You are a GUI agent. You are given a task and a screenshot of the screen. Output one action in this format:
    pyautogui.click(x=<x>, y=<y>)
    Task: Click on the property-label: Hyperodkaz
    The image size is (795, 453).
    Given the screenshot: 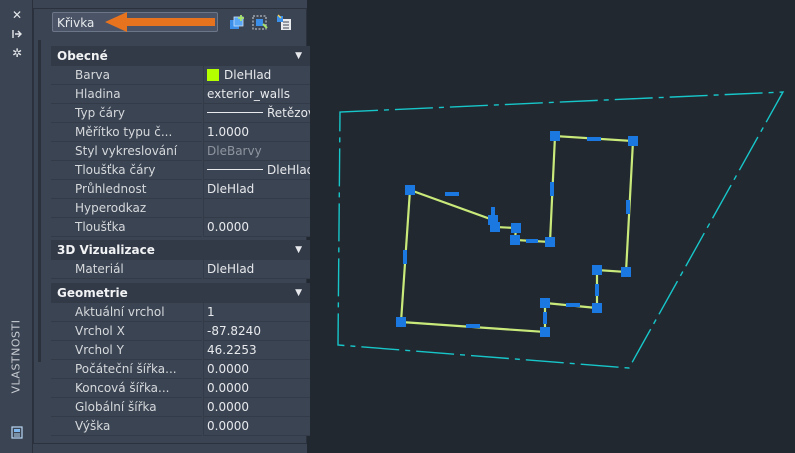 What is the action you would take?
    pyautogui.click(x=126, y=208)
    